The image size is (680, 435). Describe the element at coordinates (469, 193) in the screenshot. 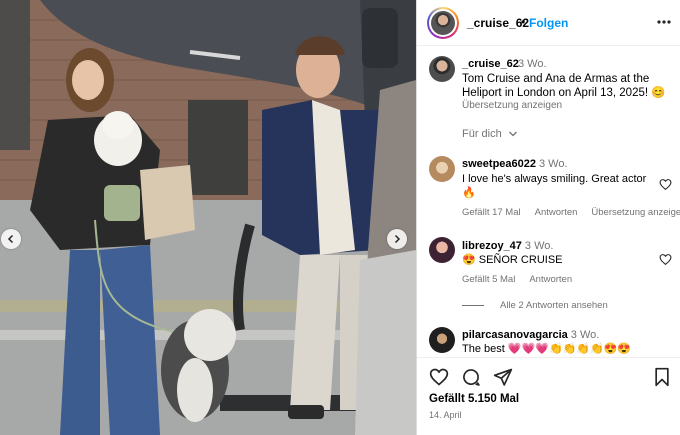

I see `comment-text-emoji: 🔥` at that location.